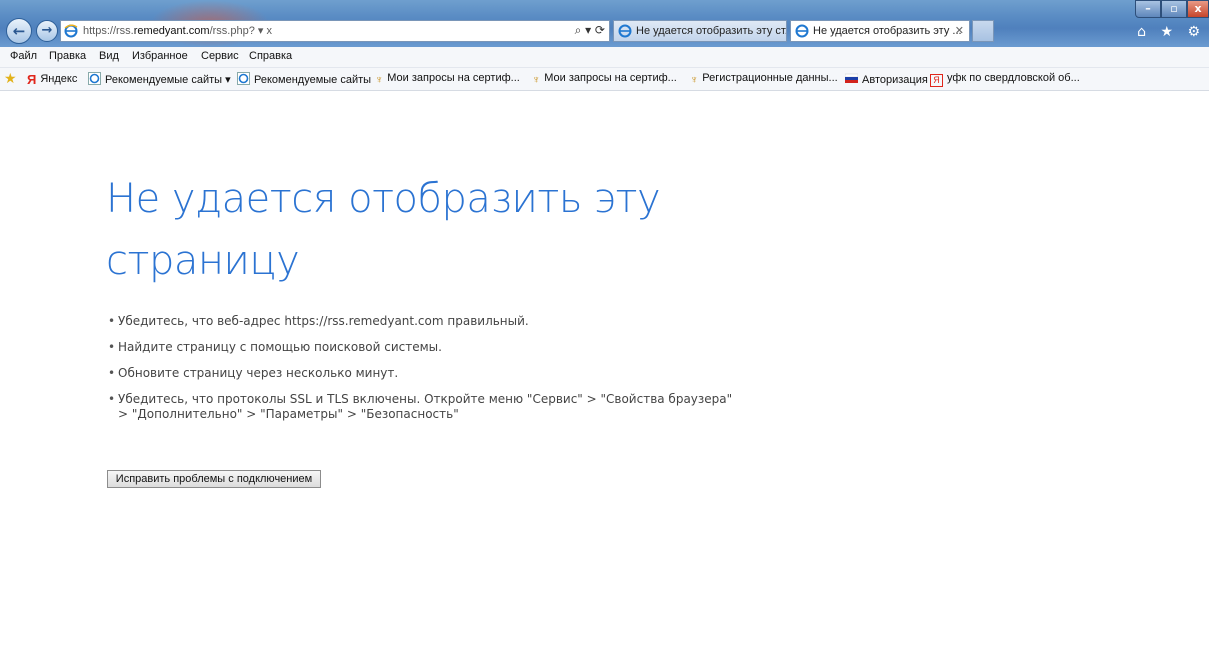 Image resolution: width=1209 pixels, height=648 pixels. Describe the element at coordinates (1198, 9) in the screenshot. I see `close-window-button: x` at that location.